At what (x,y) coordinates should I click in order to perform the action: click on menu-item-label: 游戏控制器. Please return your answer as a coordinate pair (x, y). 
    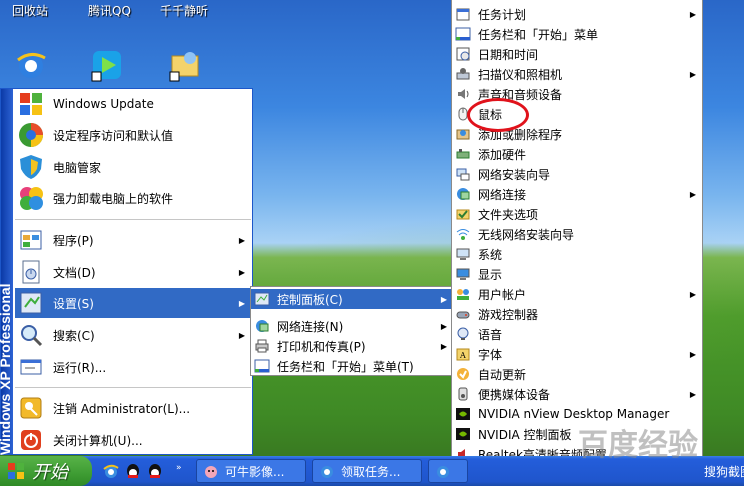
    Looking at the image, I should click on (508, 314).